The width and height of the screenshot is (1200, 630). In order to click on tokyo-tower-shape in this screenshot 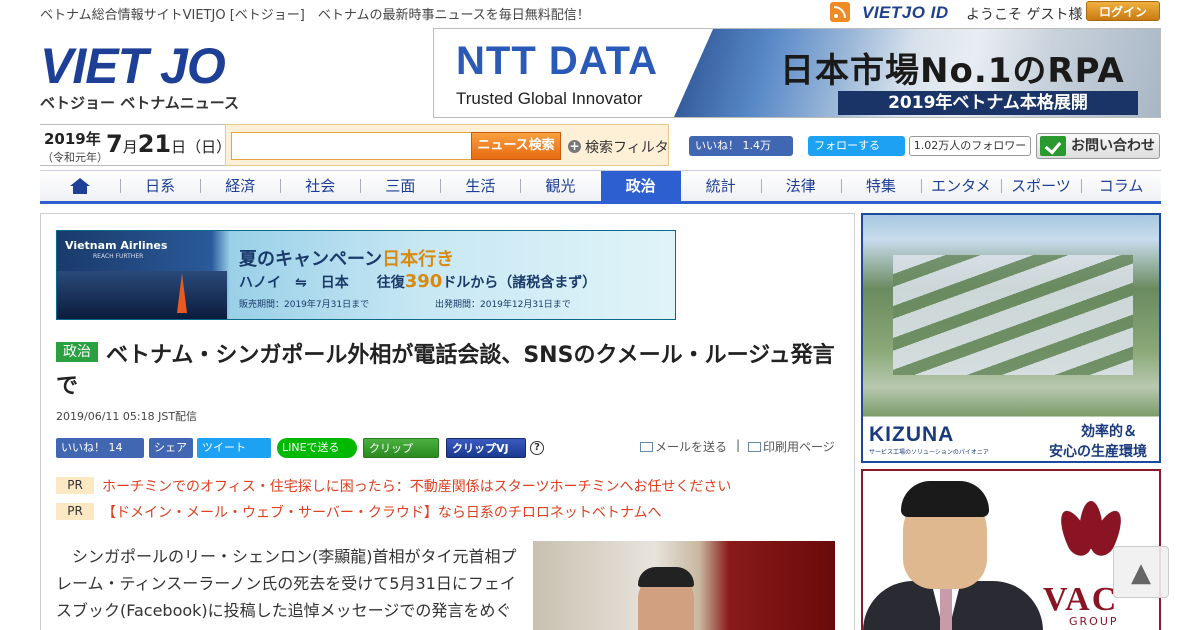, I will do `click(182, 293)`.